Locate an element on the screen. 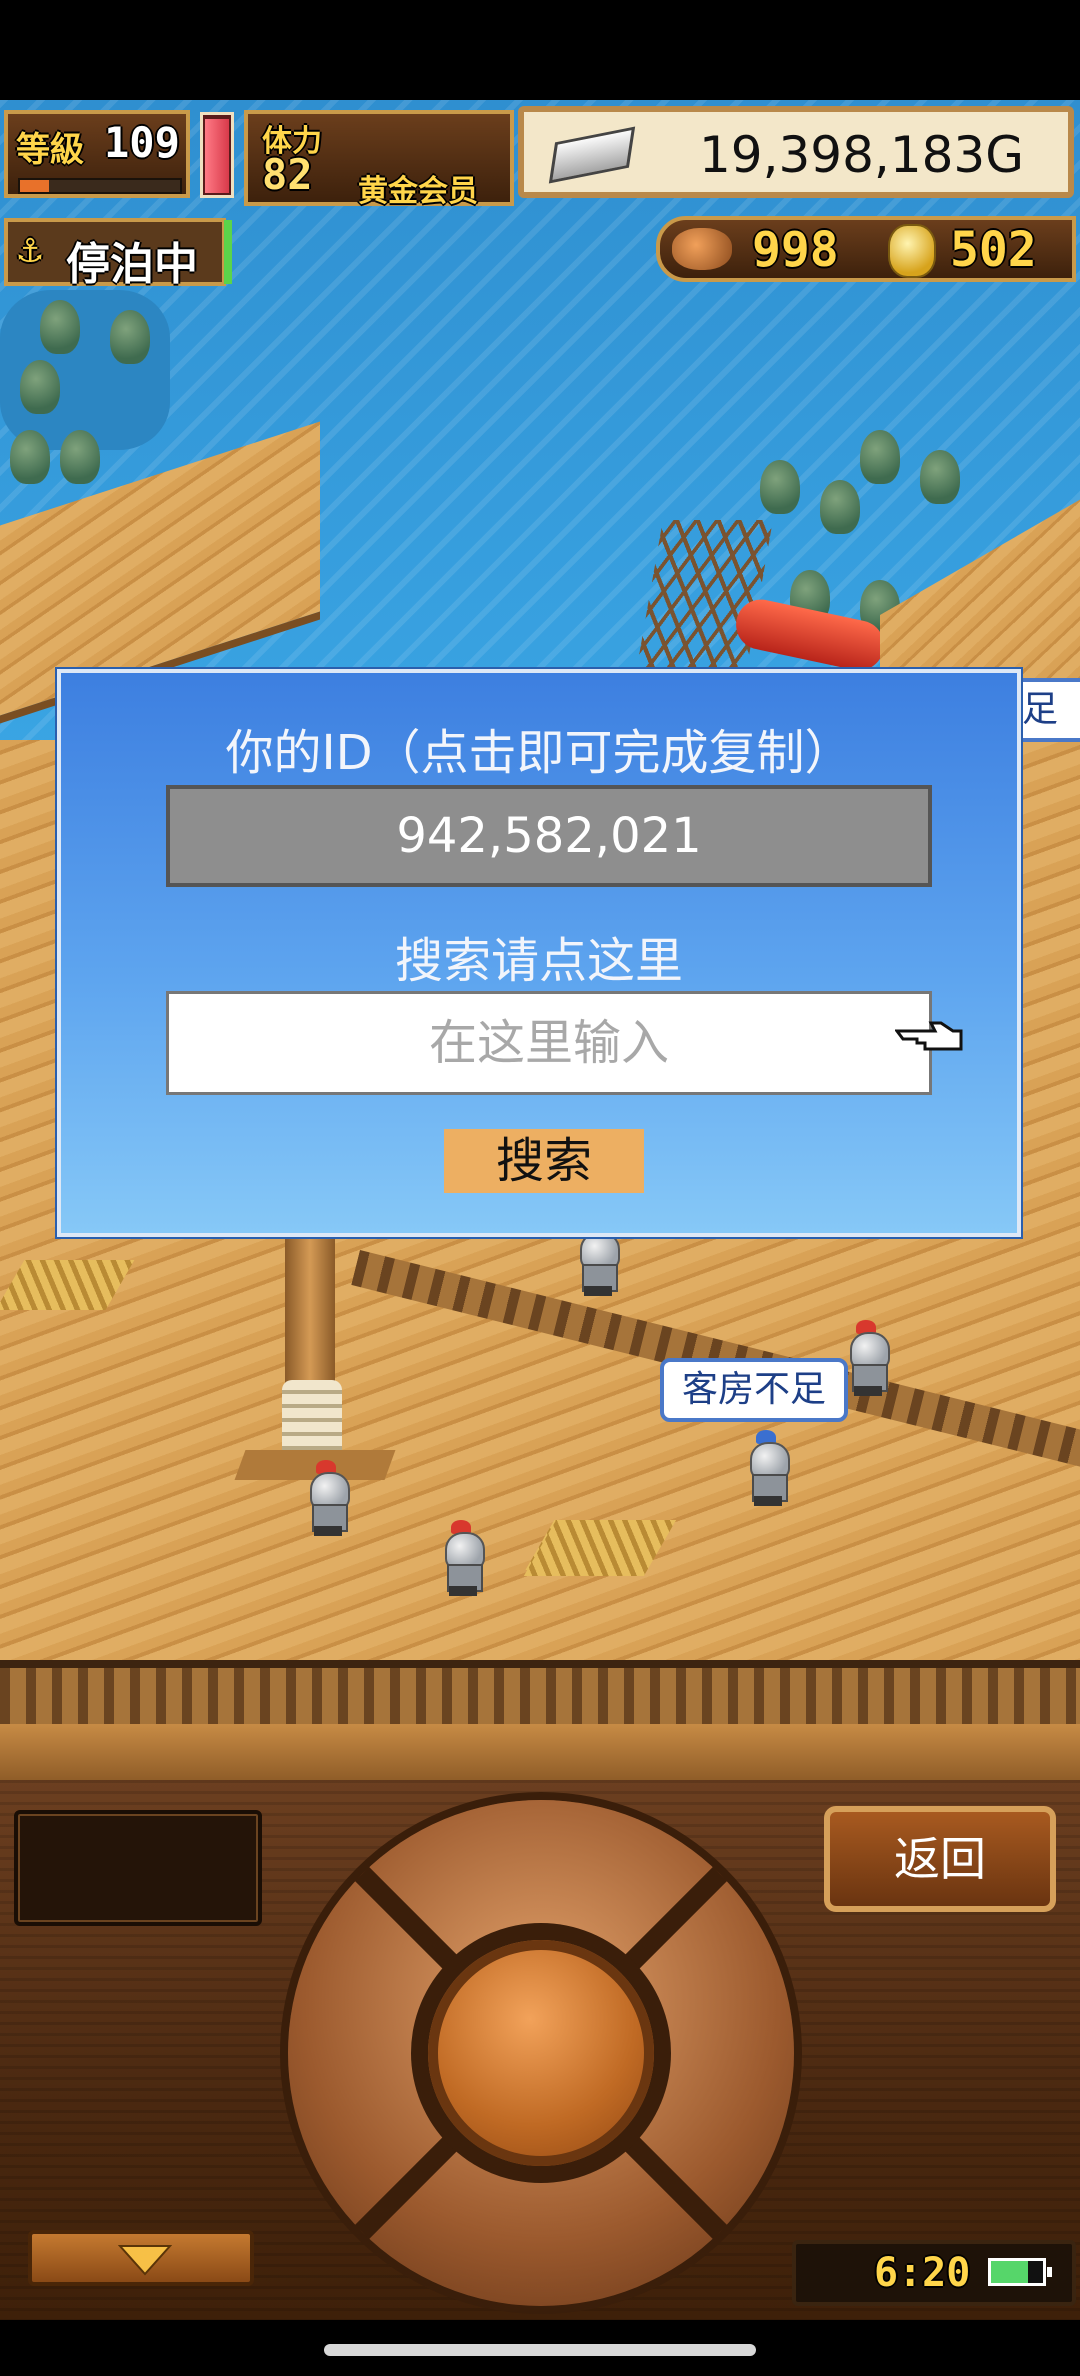 Image resolution: width=1080 pixels, height=2376 pixels. anchor-icon: ⚓ is located at coordinates (30, 249).